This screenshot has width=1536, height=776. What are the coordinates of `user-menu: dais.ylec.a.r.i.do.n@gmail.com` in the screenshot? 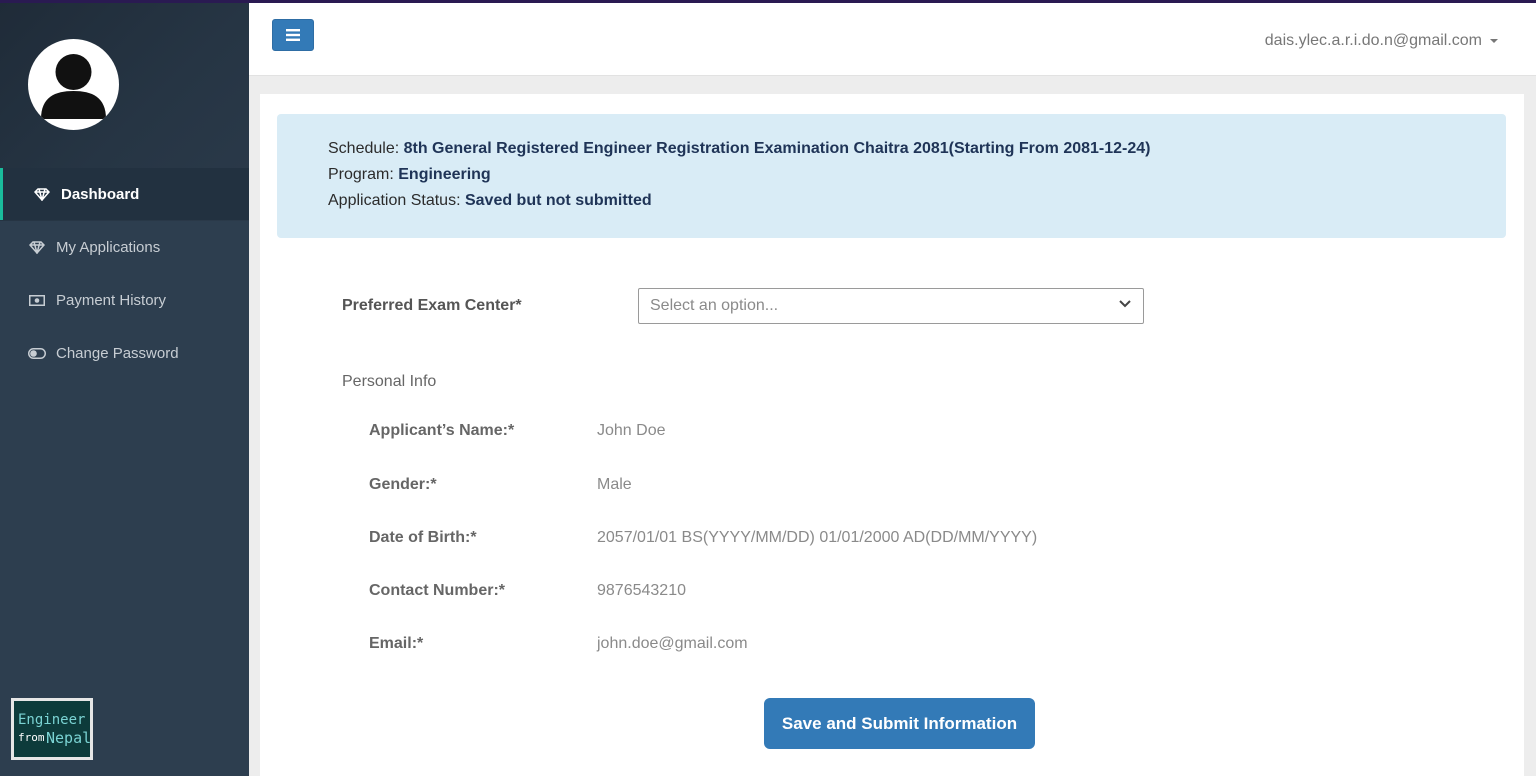 It's located at (1381, 41).